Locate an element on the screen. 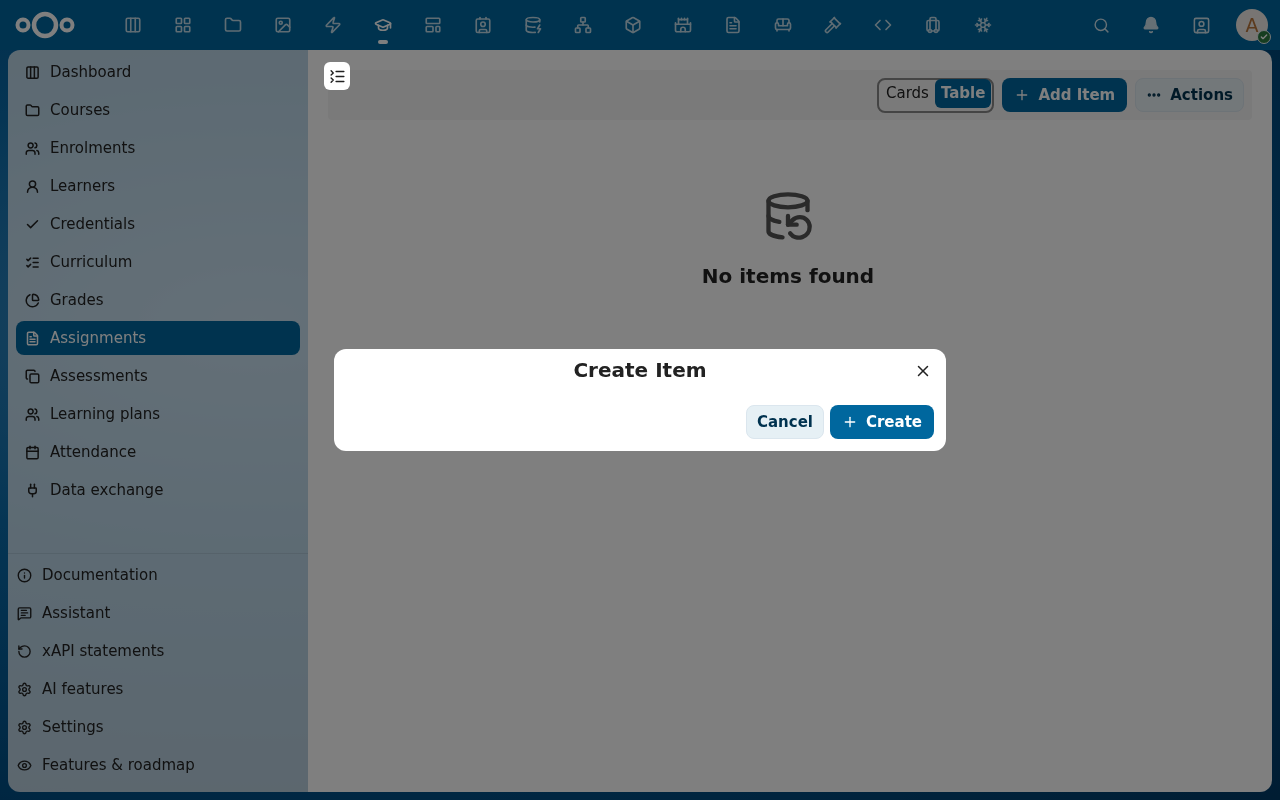  menu-collapse-icon is located at coordinates (337, 76).